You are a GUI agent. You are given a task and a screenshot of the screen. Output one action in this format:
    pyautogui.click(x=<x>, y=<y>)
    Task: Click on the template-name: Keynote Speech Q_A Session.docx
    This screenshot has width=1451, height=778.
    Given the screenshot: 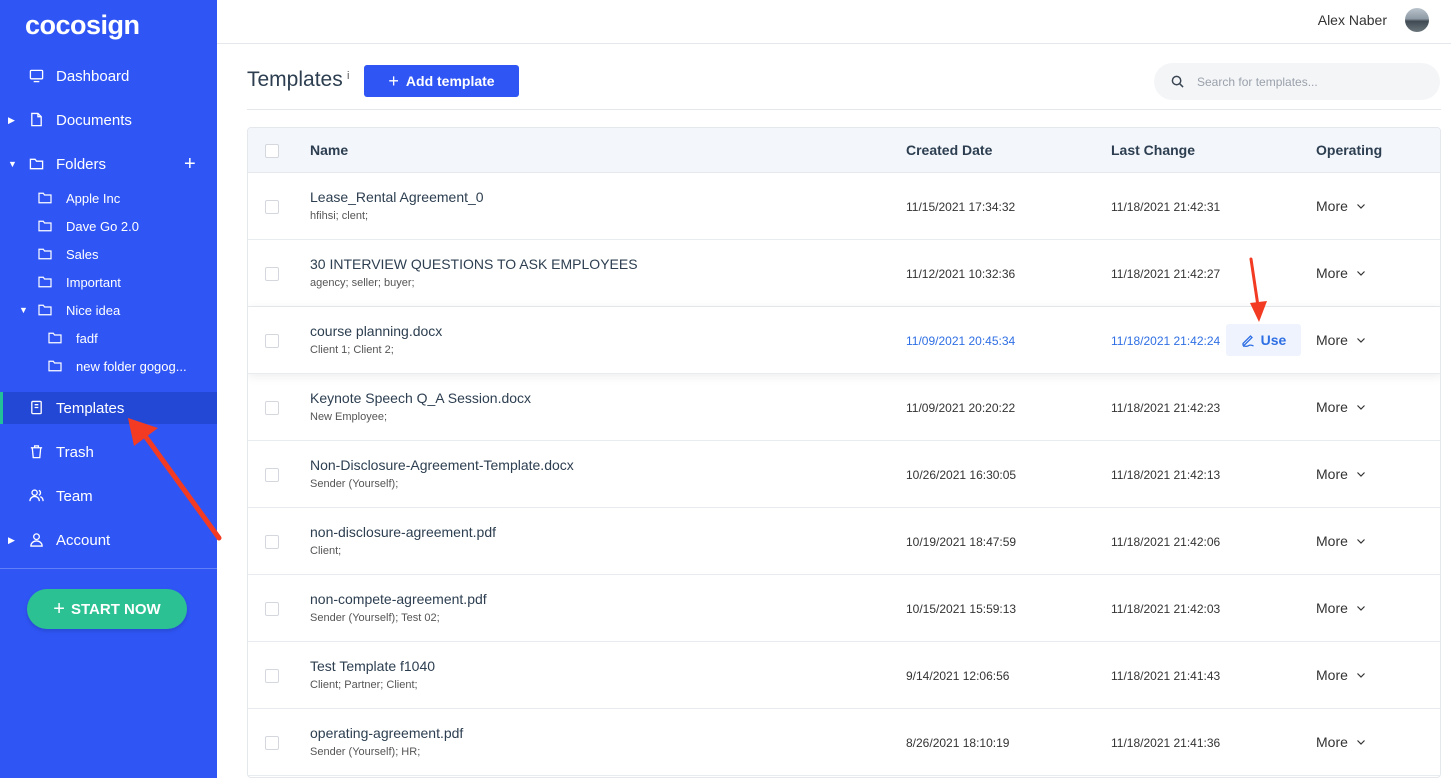 What is the action you would take?
    pyautogui.click(x=420, y=398)
    